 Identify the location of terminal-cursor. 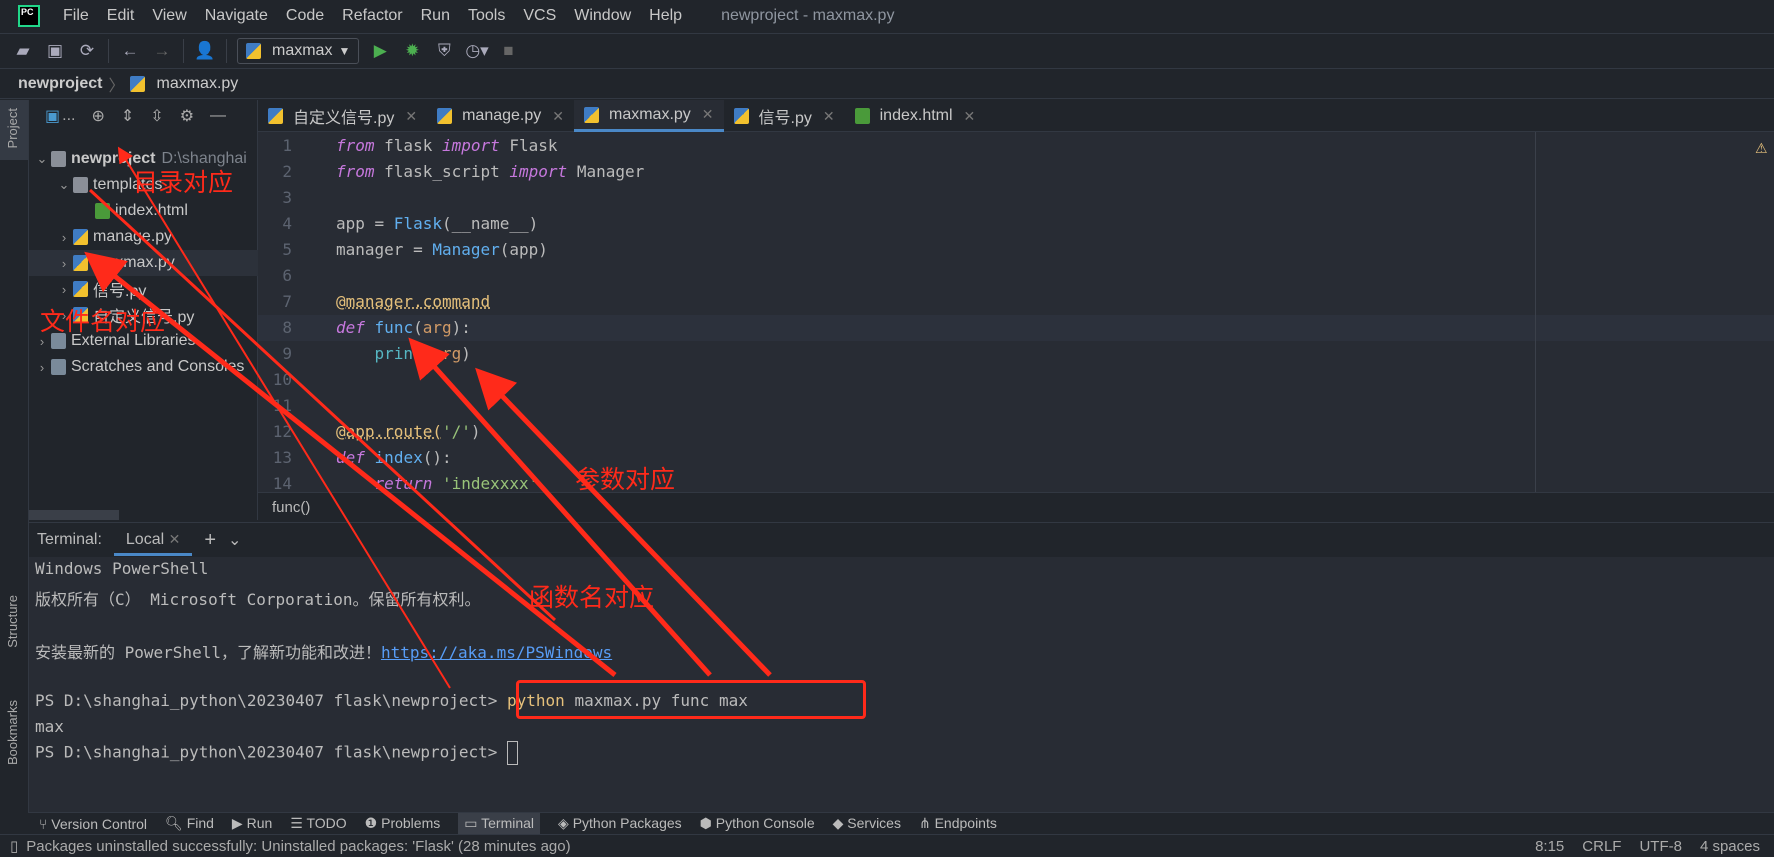
(513, 753).